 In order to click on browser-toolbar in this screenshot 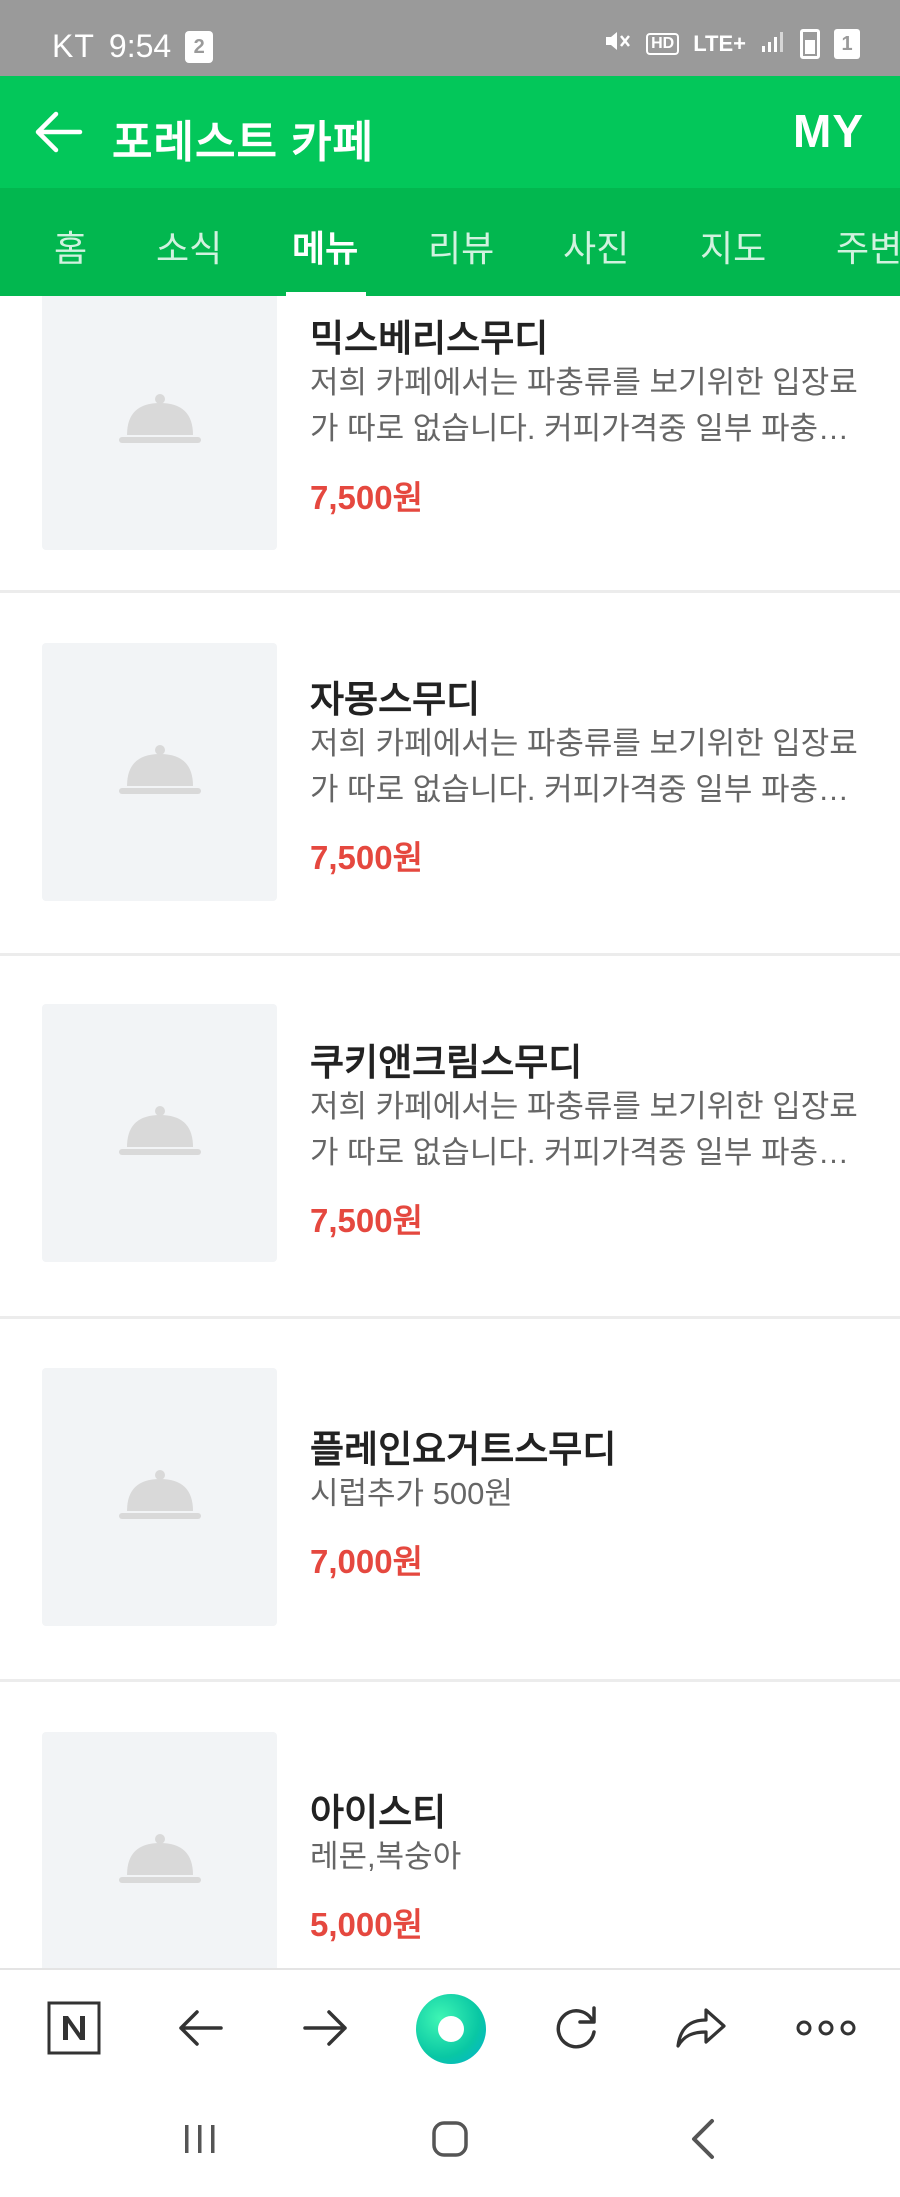, I will do `click(450, 2026)`.